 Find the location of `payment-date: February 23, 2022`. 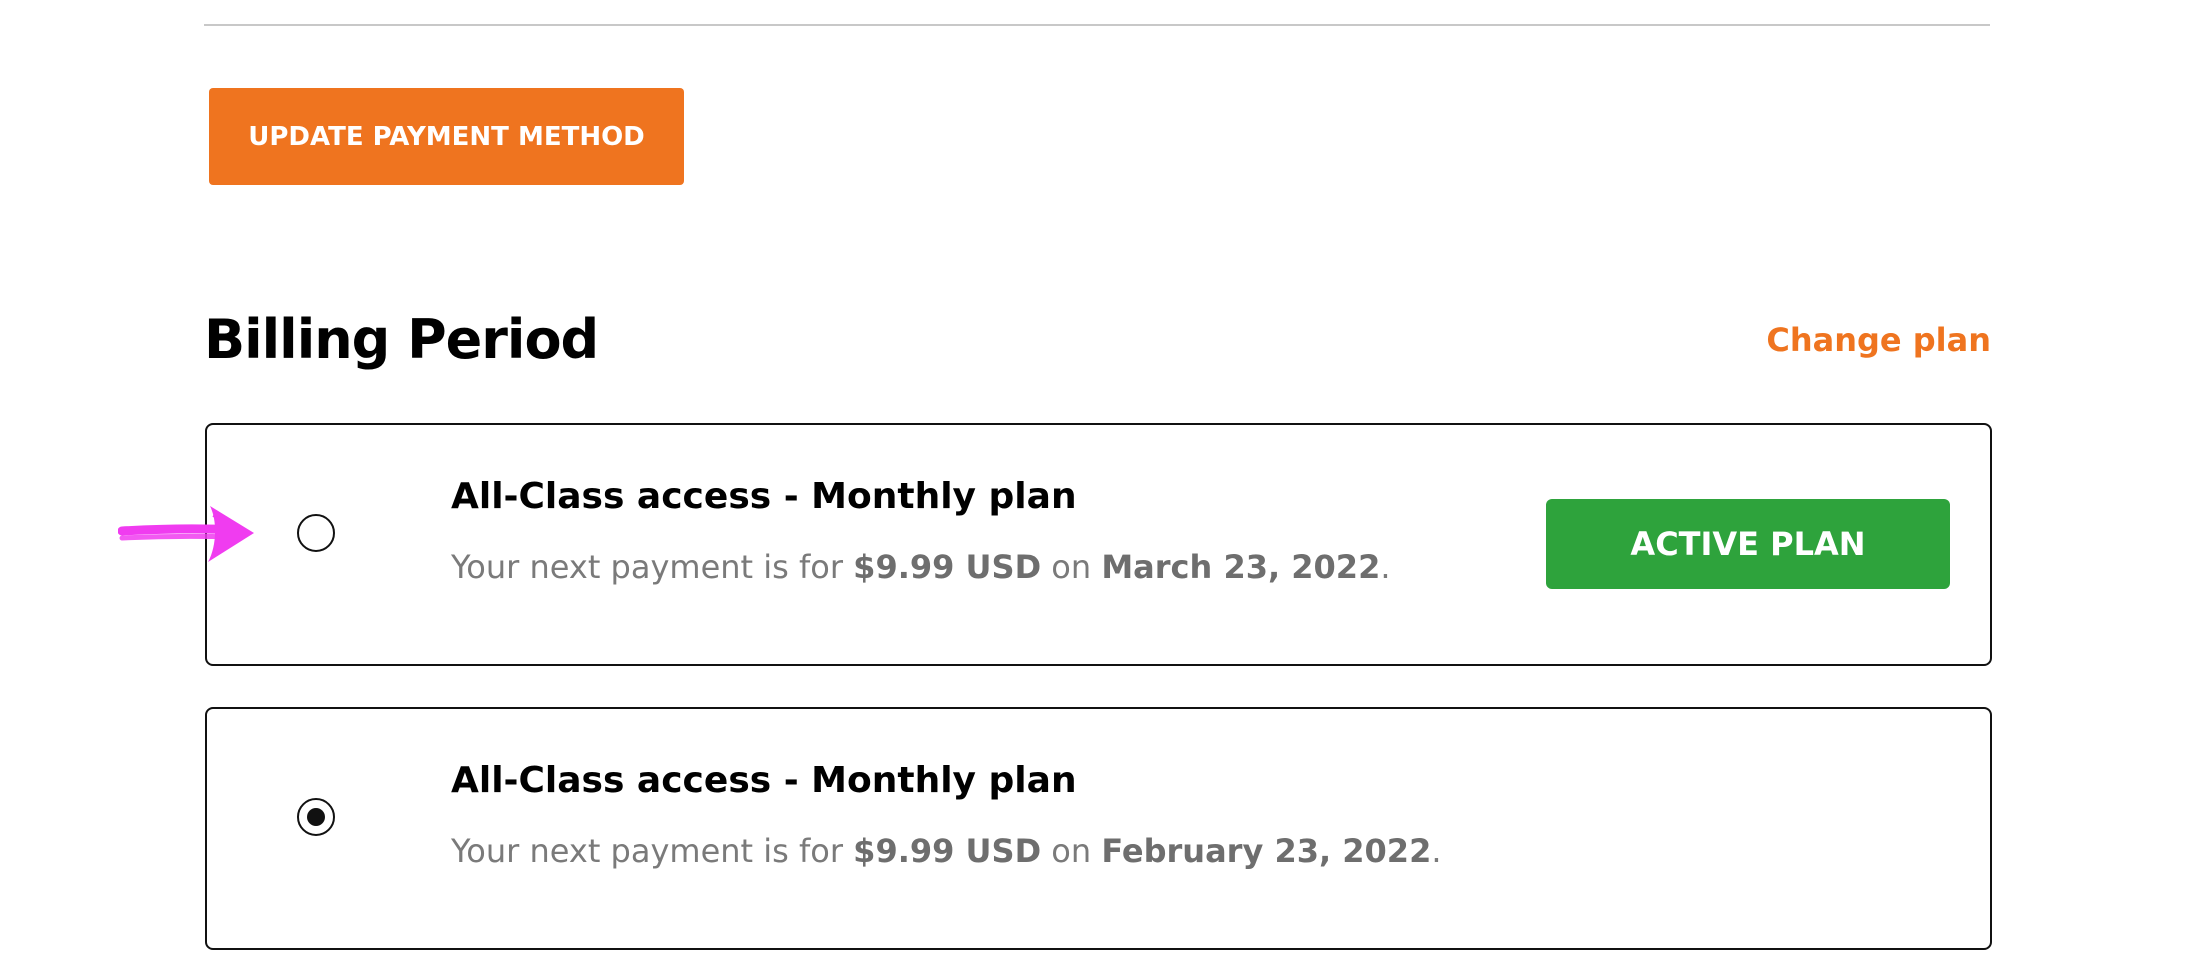

payment-date: February 23, 2022 is located at coordinates (1266, 851).